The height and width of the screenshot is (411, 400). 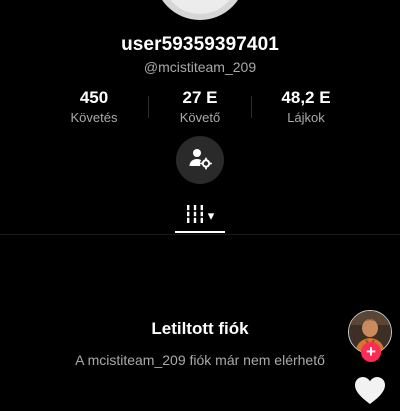 What do you see at coordinates (200, 360) in the screenshot?
I see `blocked-account-message: A mcistiteam_209 fiók már nem elérhető` at bounding box center [200, 360].